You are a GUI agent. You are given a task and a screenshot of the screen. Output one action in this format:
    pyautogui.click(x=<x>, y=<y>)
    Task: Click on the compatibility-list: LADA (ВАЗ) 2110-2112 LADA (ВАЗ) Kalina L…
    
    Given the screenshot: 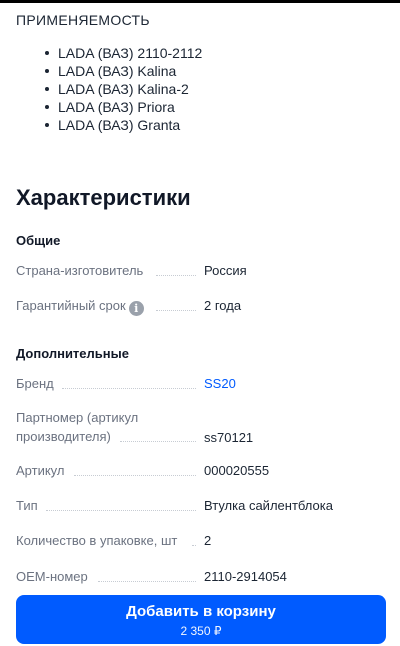 What is the action you would take?
    pyautogui.click(x=101, y=89)
    